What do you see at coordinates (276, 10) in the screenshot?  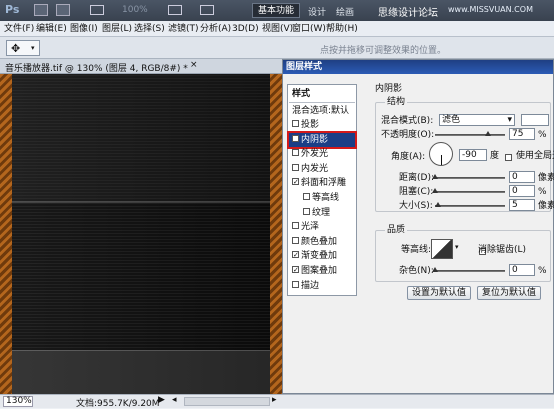 I see `workspace-essentials-button: 基本功能` at bounding box center [276, 10].